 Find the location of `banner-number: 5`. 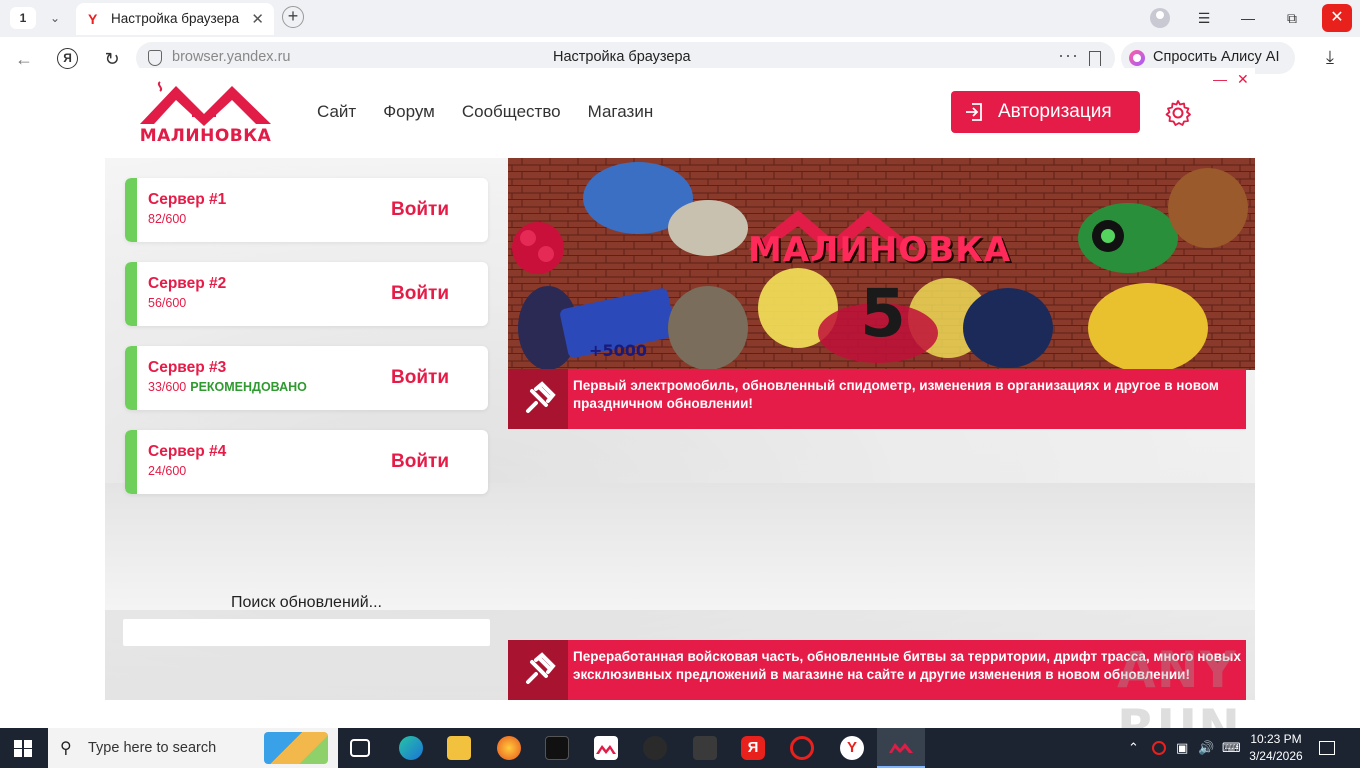

banner-number: 5 is located at coordinates (883, 313).